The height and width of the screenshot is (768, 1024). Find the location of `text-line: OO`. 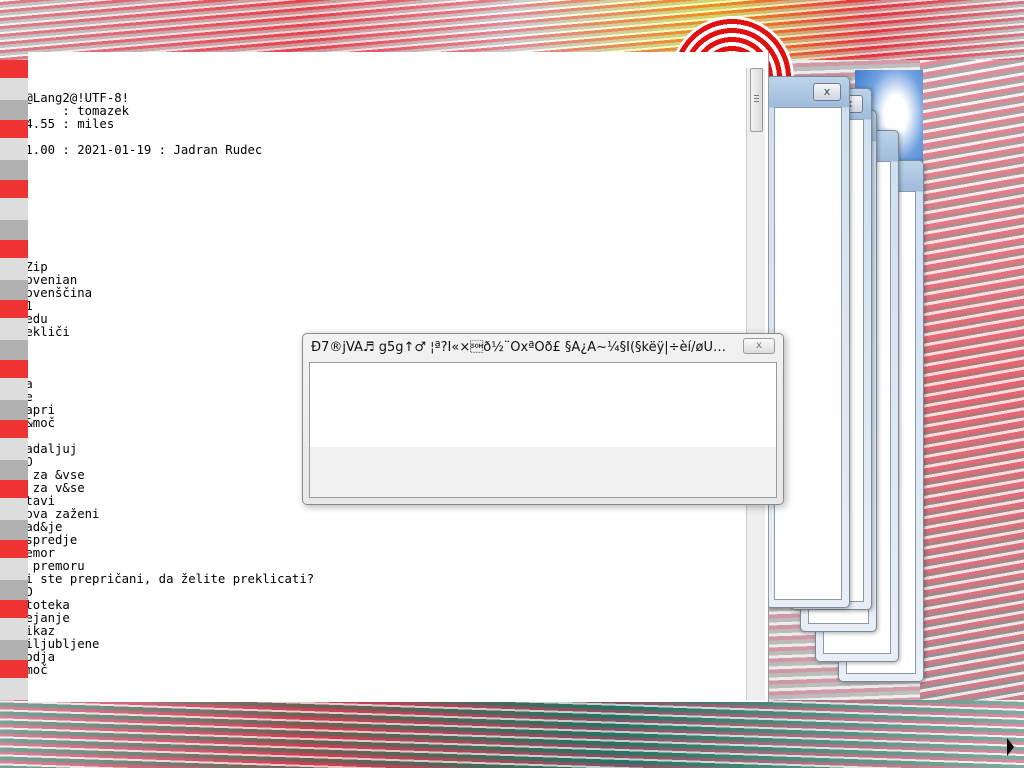

text-line: OO is located at coordinates (30, 592).